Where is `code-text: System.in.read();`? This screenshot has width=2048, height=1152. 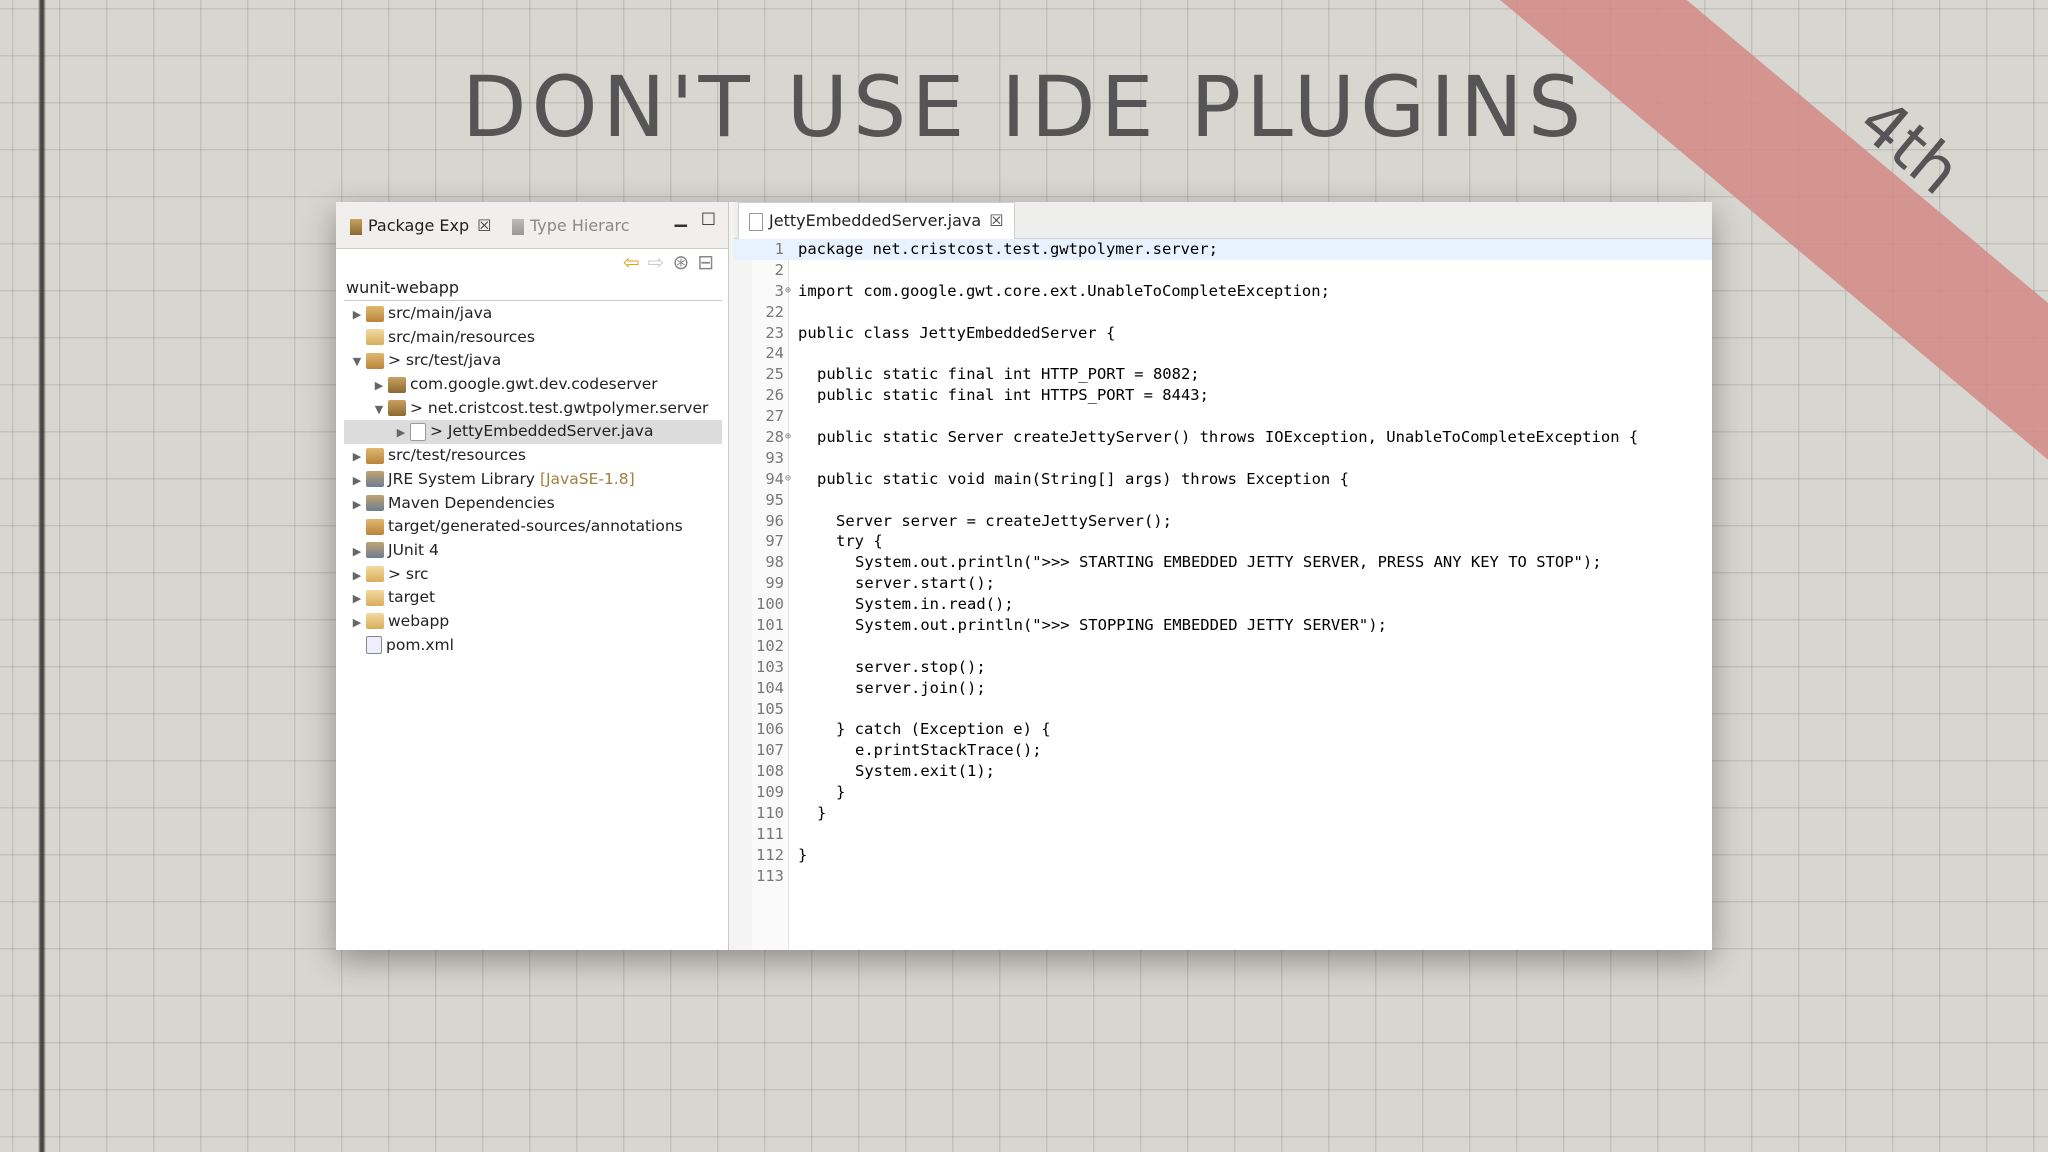 code-text: System.in.read(); is located at coordinates (934, 604).